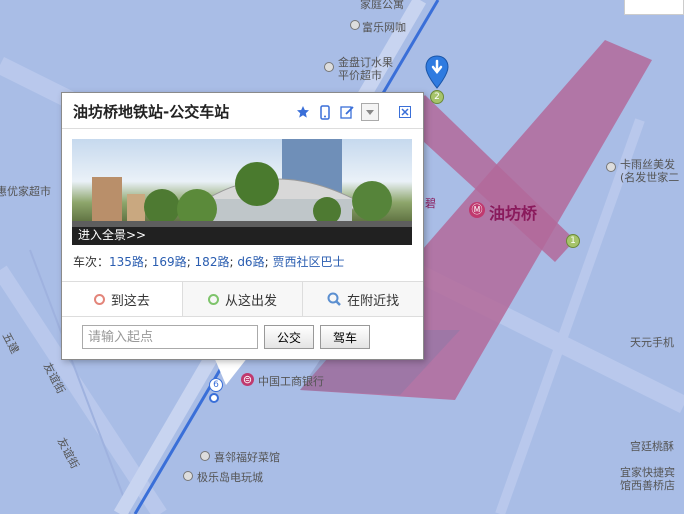  Describe the element at coordinates (437, 72) in the screenshot. I see `location-pin-icon` at that location.